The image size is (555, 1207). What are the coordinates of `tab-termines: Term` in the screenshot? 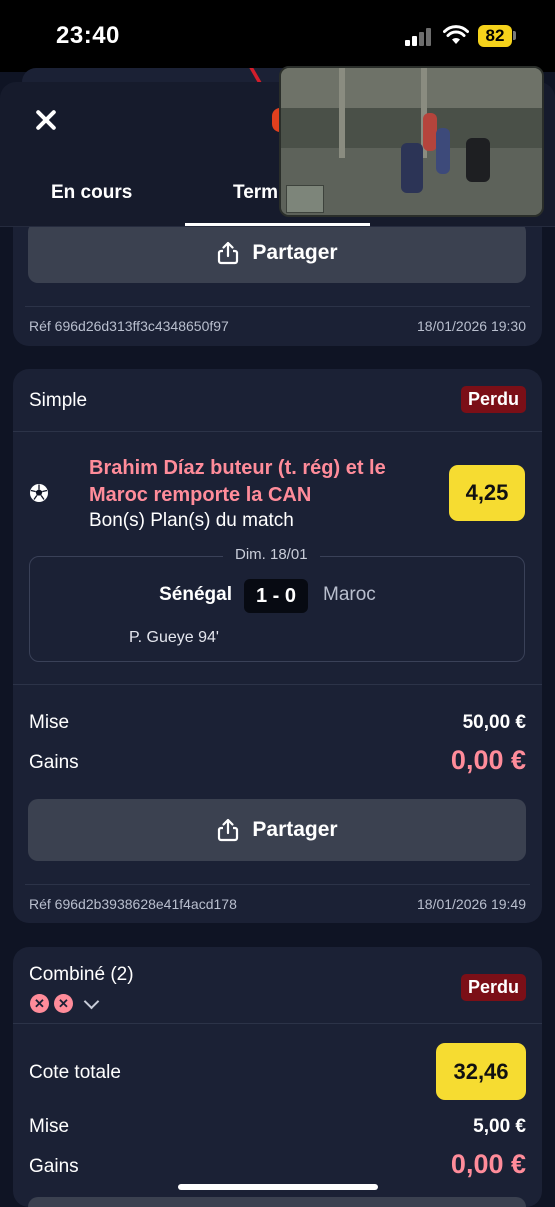 It's located at (255, 193).